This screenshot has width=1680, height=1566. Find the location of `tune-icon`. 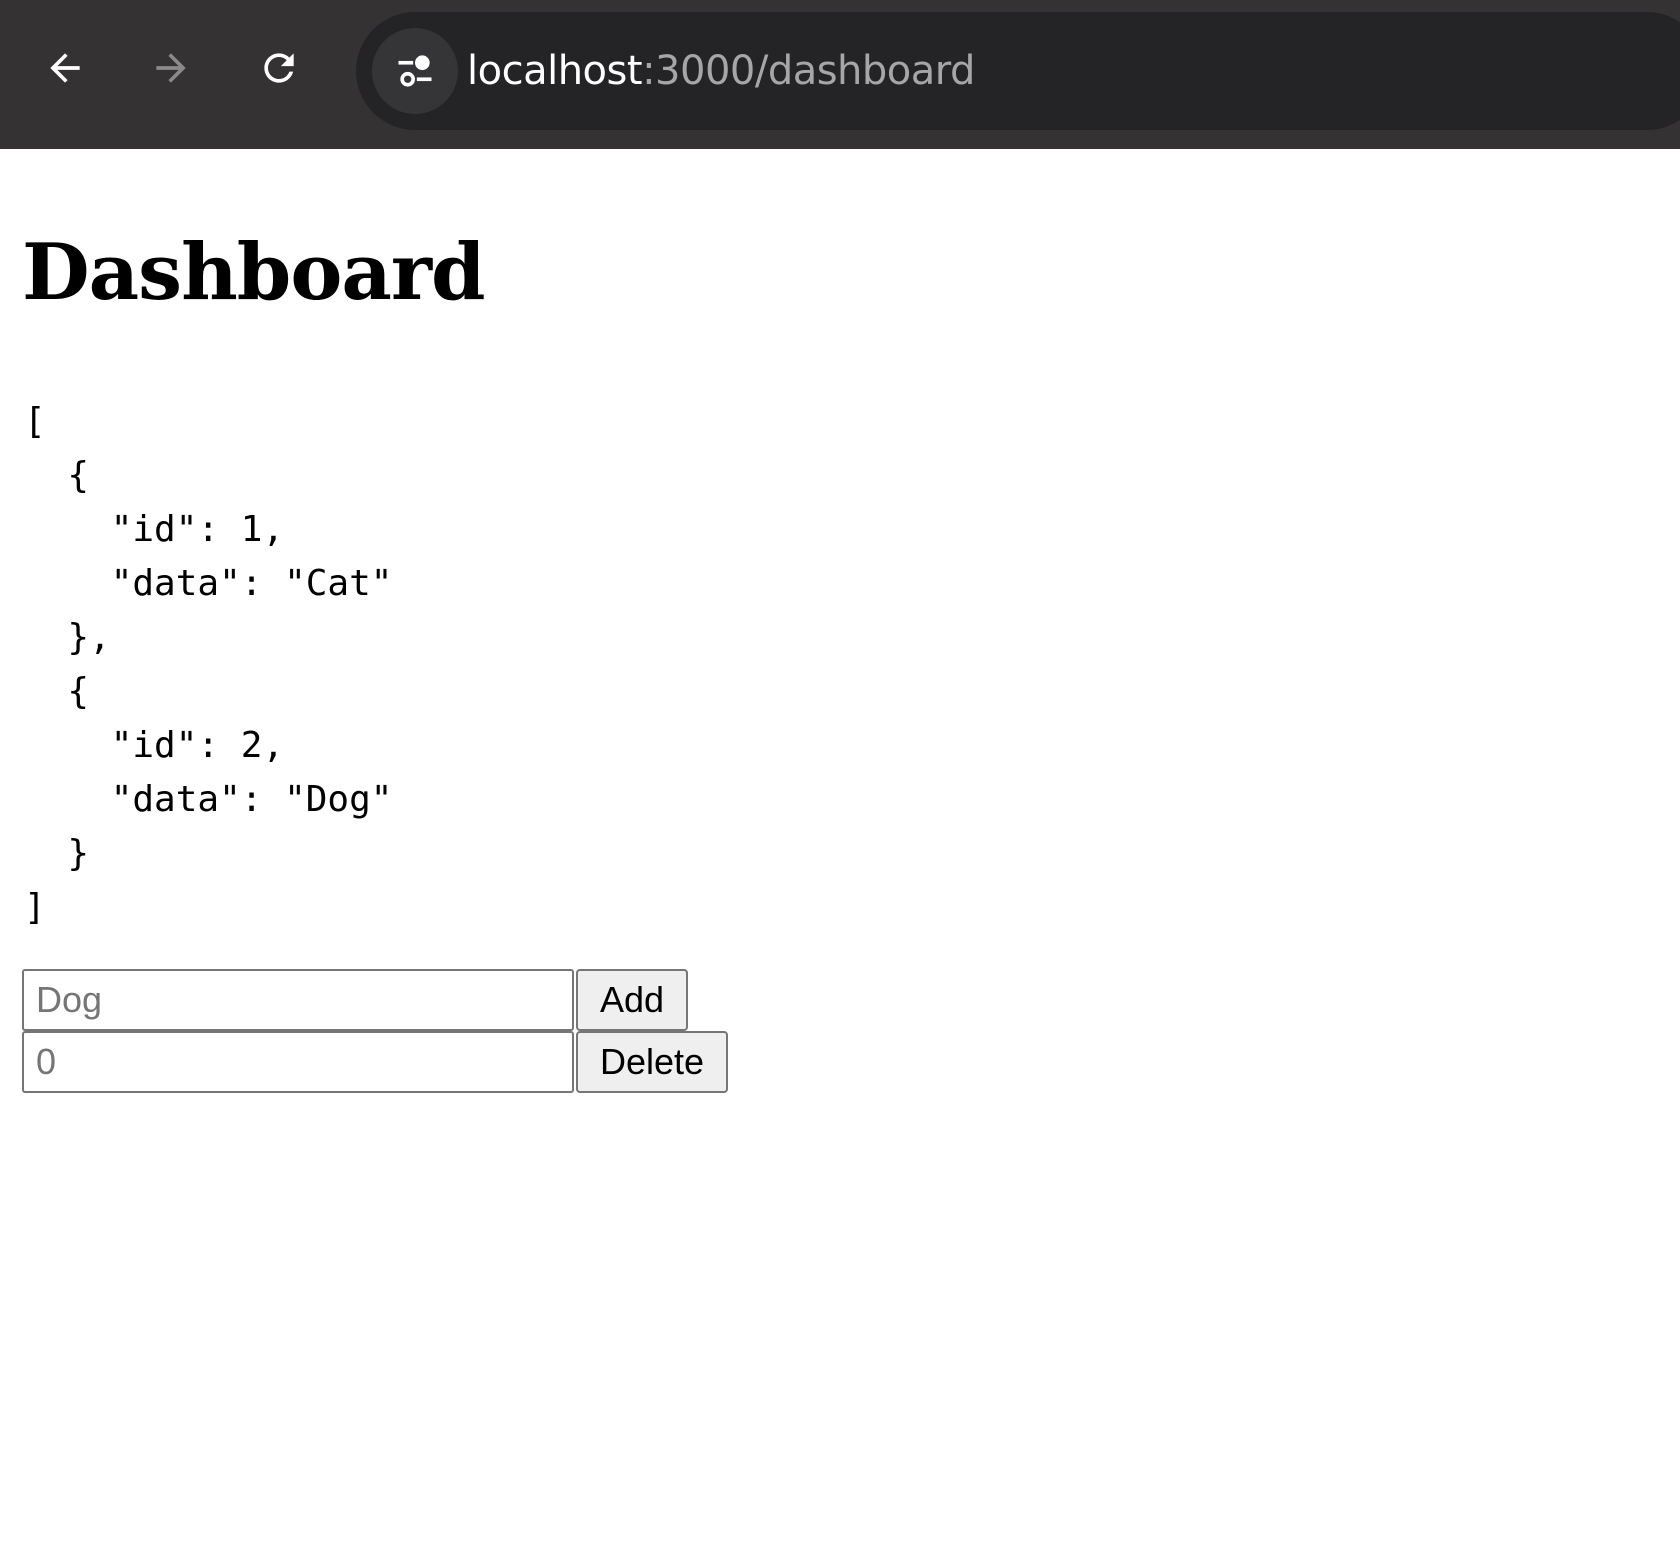

tune-icon is located at coordinates (415, 71).